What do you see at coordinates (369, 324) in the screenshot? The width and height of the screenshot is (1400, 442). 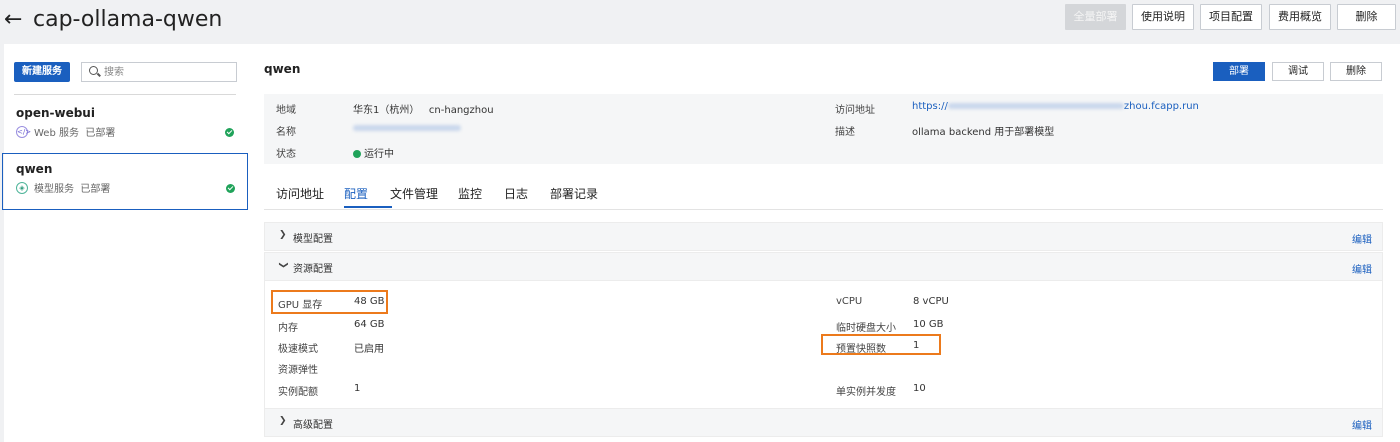 I see `memory-value: 64 GB` at bounding box center [369, 324].